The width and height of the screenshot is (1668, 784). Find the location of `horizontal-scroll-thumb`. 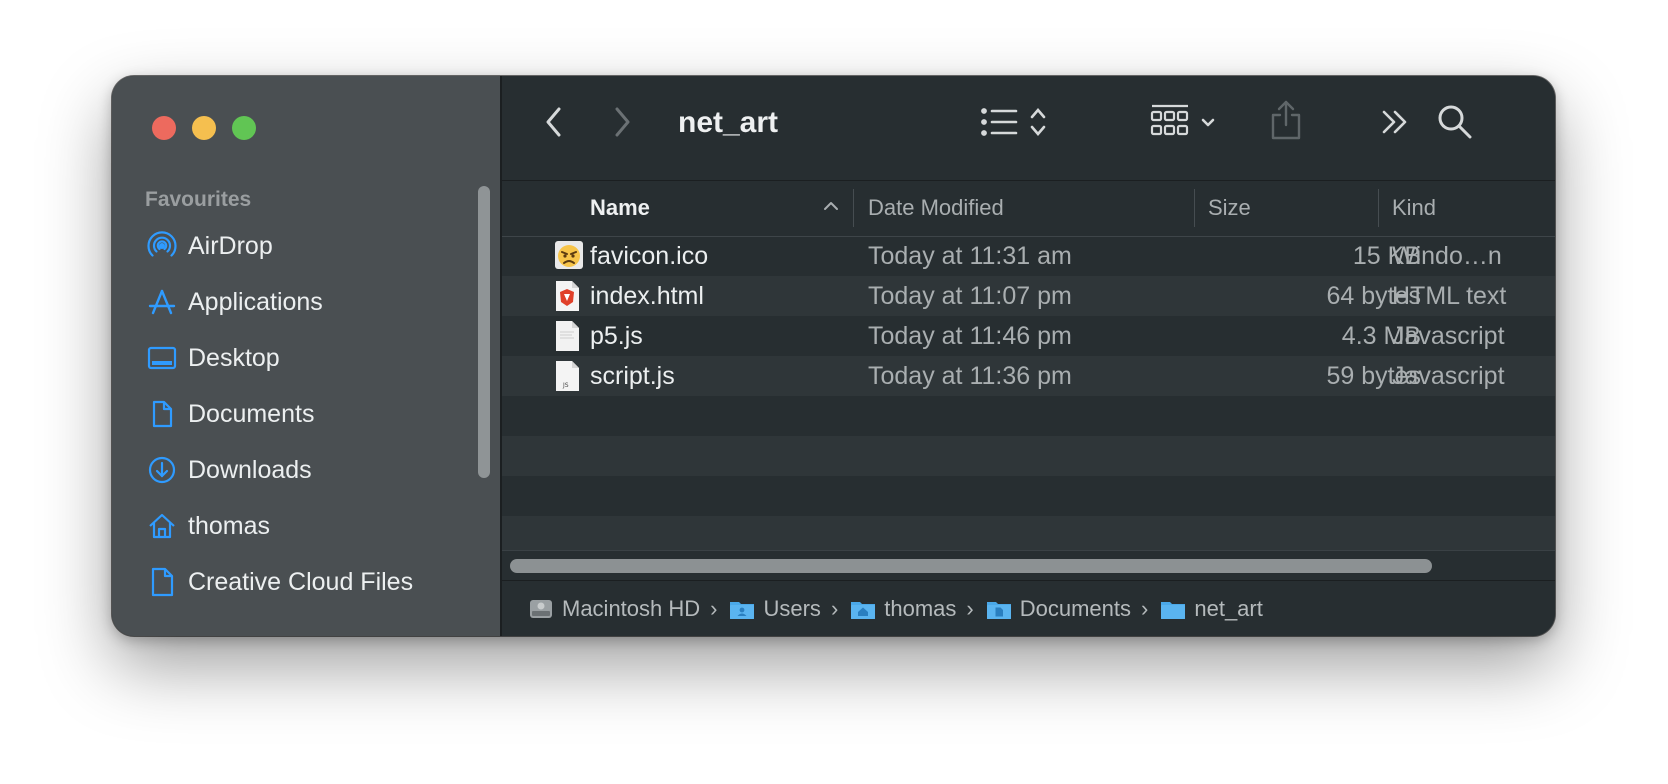

horizontal-scroll-thumb is located at coordinates (971, 566).